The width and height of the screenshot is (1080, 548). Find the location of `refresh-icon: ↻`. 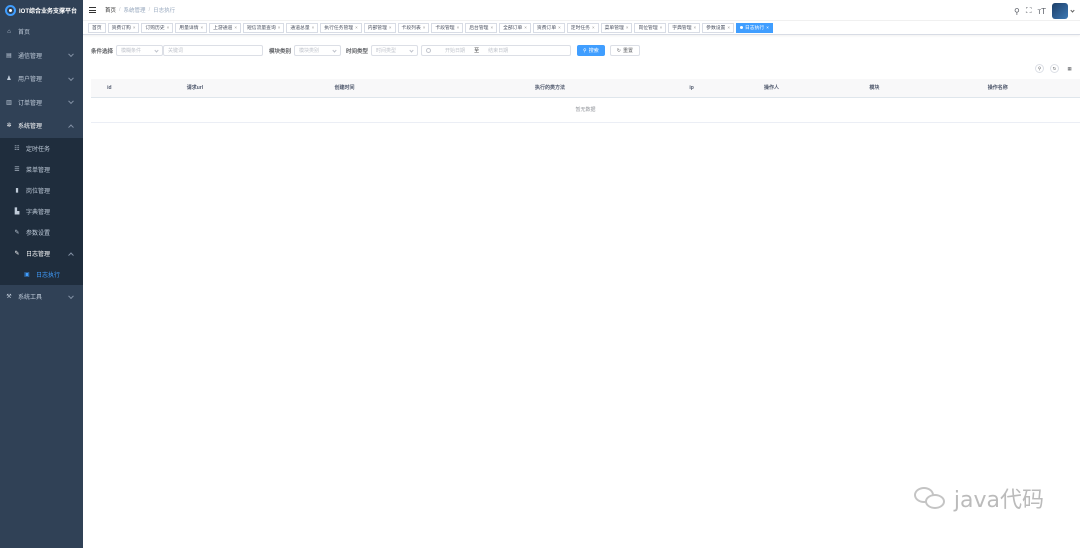

refresh-icon: ↻ is located at coordinates (1054, 68).